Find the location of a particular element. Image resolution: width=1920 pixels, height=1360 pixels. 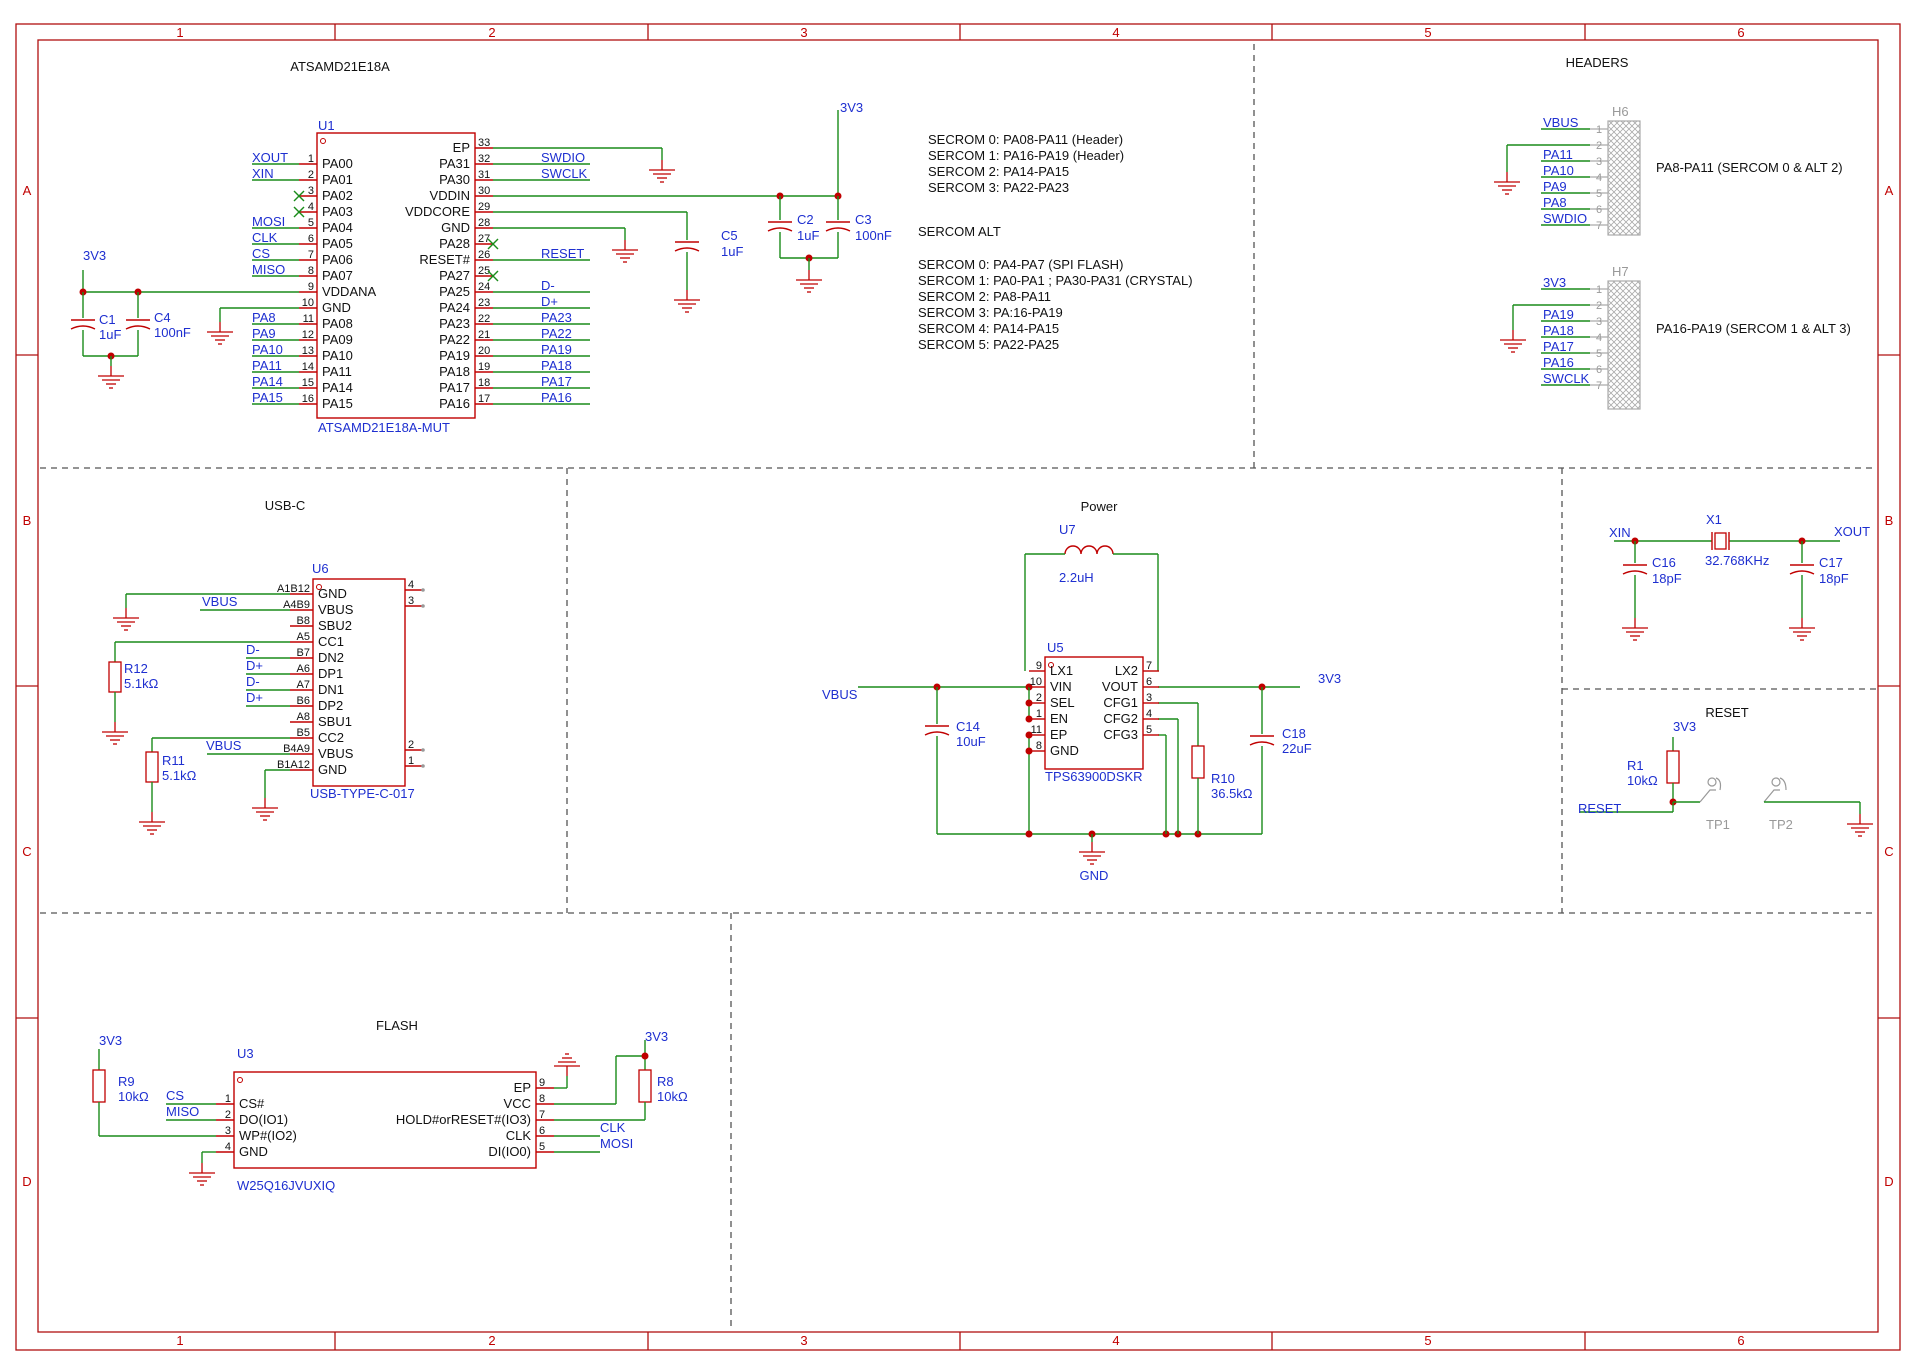

pin-number: 2 is located at coordinates (1039, 698).